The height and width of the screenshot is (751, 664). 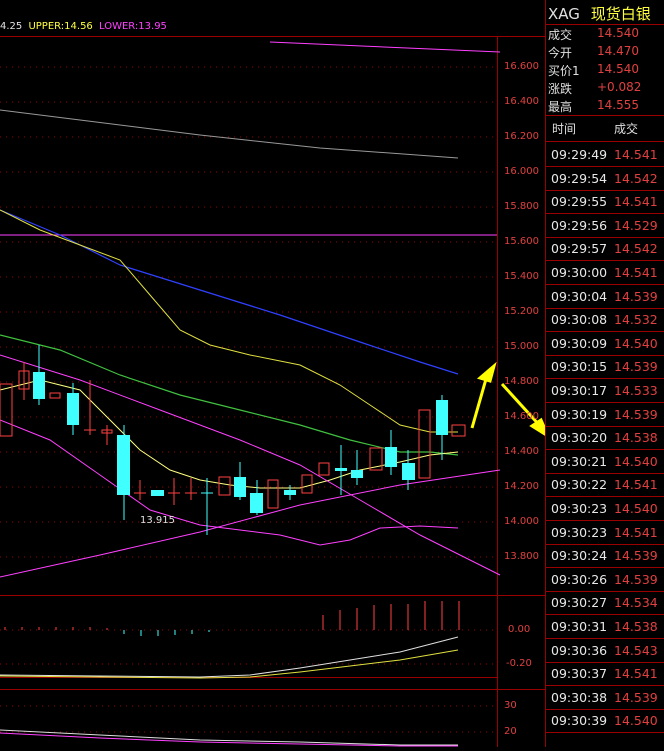 What do you see at coordinates (605, 627) in the screenshot?
I see `trade-row: 09:30:31 14.538` at bounding box center [605, 627].